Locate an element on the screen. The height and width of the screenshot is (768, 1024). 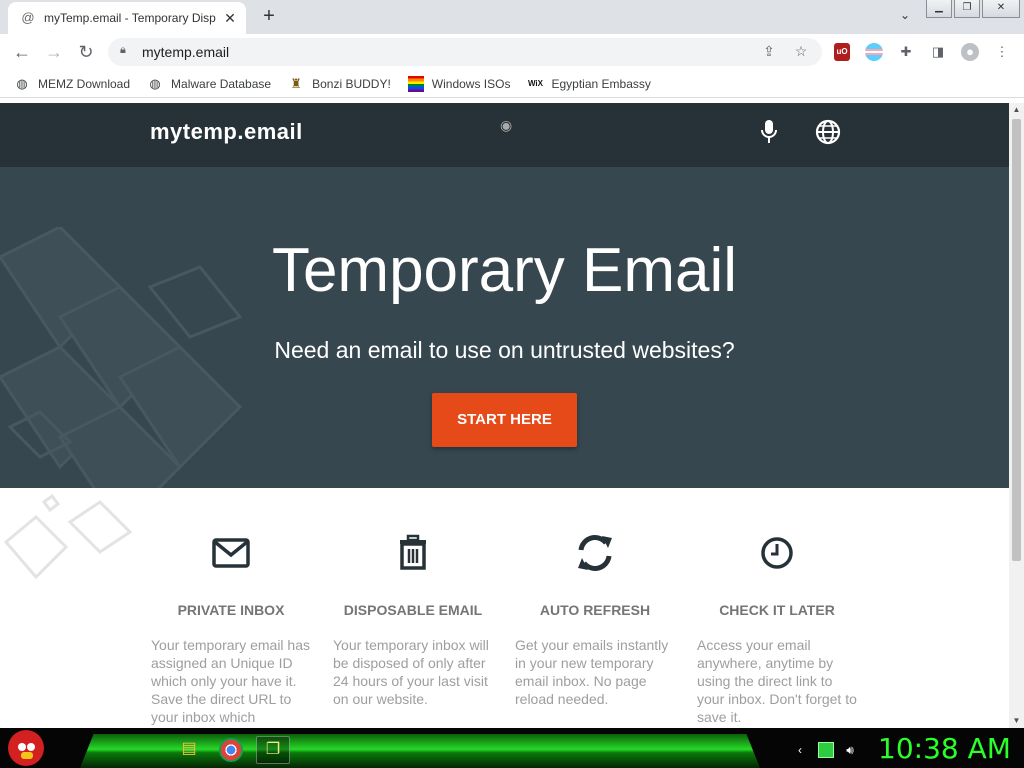
tab-search-chevron-icon: ⌄ is located at coordinates (905, 17).